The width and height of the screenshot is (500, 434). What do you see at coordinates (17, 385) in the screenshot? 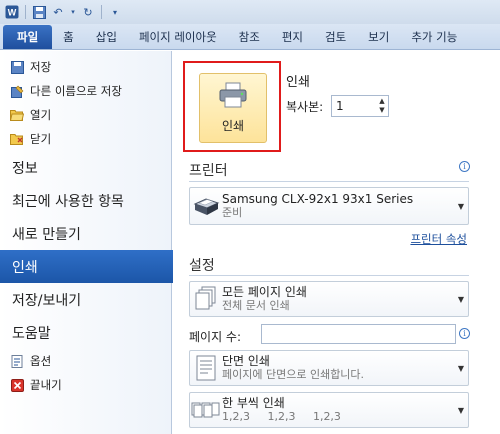
I see `exit-icon` at bounding box center [17, 385].